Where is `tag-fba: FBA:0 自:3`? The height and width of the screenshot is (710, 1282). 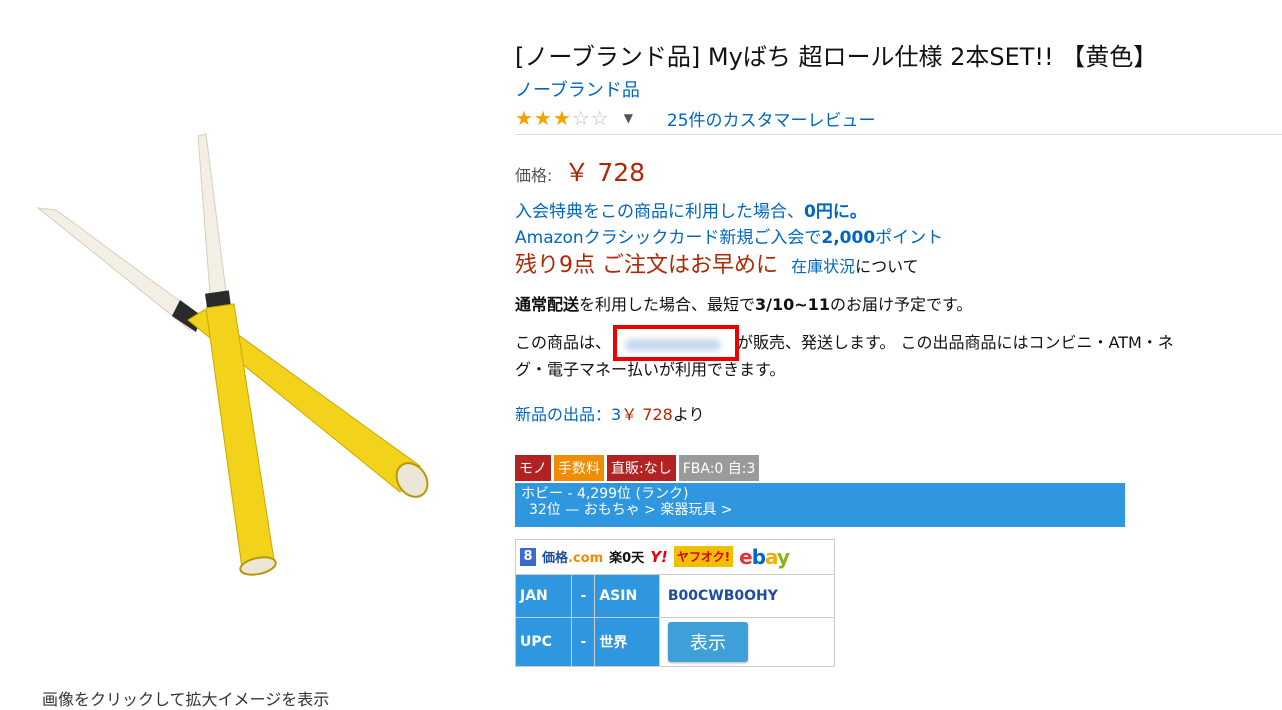 tag-fba: FBA:0 自:3 is located at coordinates (719, 467).